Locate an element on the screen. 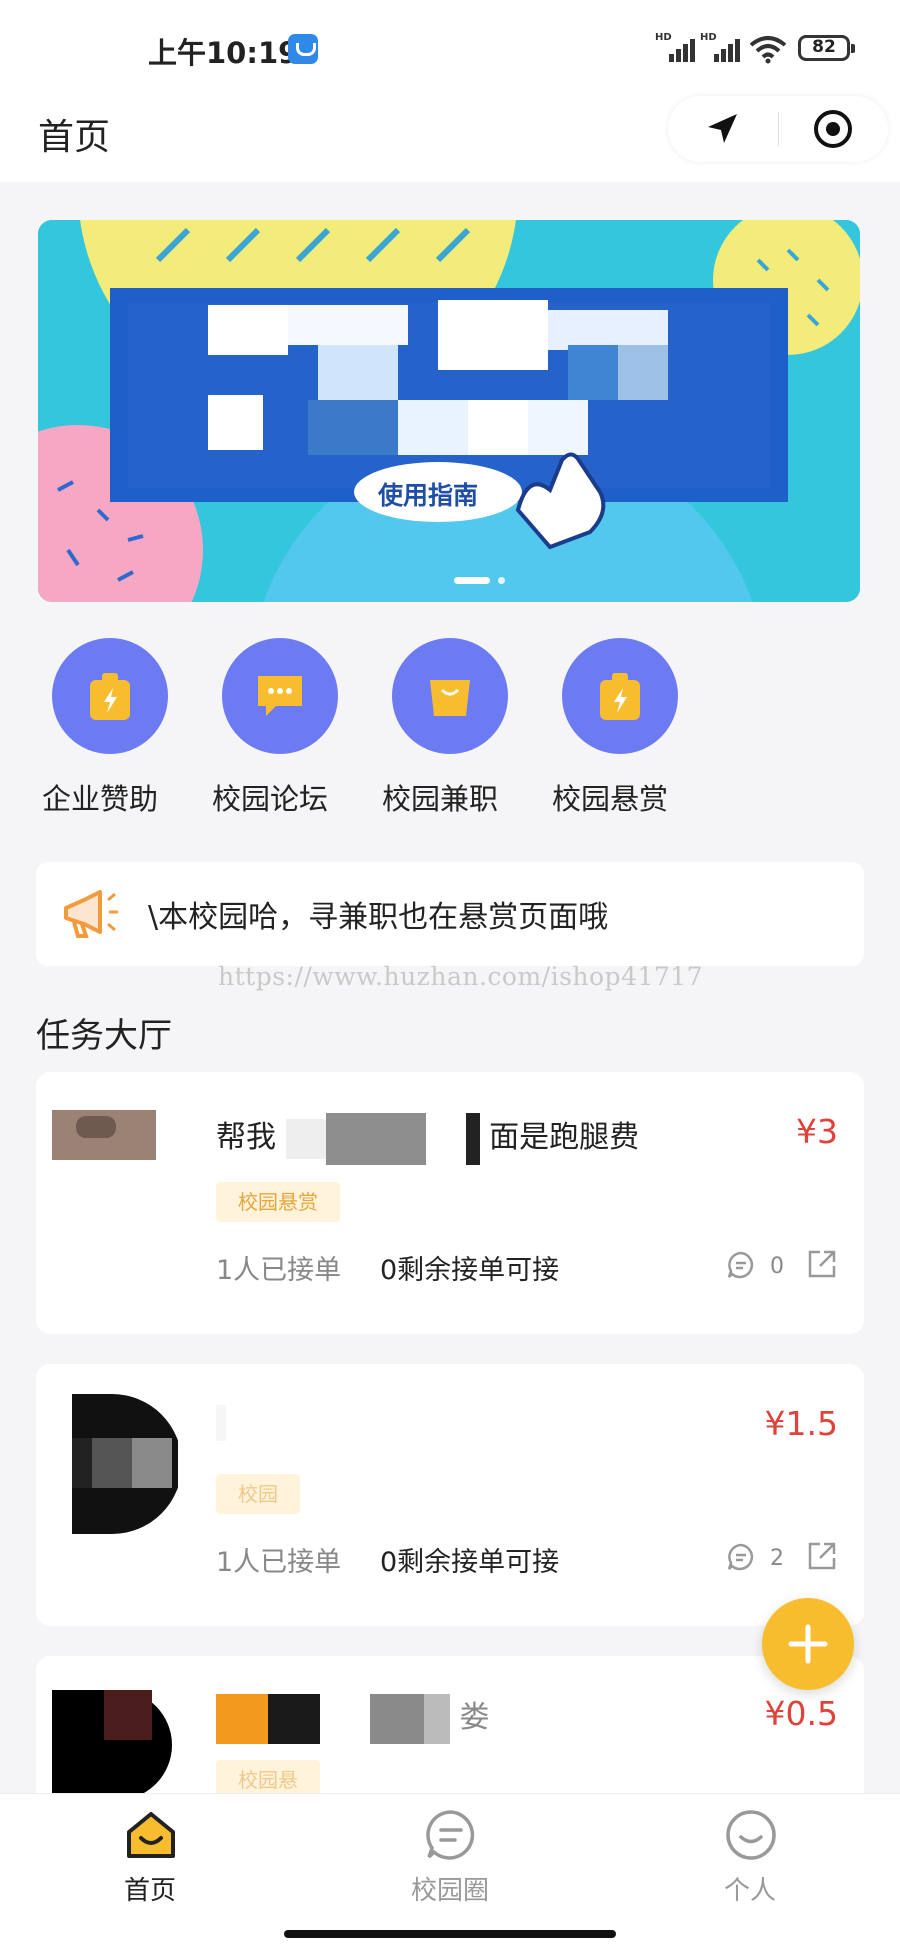 The height and width of the screenshot is (1950, 900). signal-2-icon: HD is located at coordinates (720, 47).